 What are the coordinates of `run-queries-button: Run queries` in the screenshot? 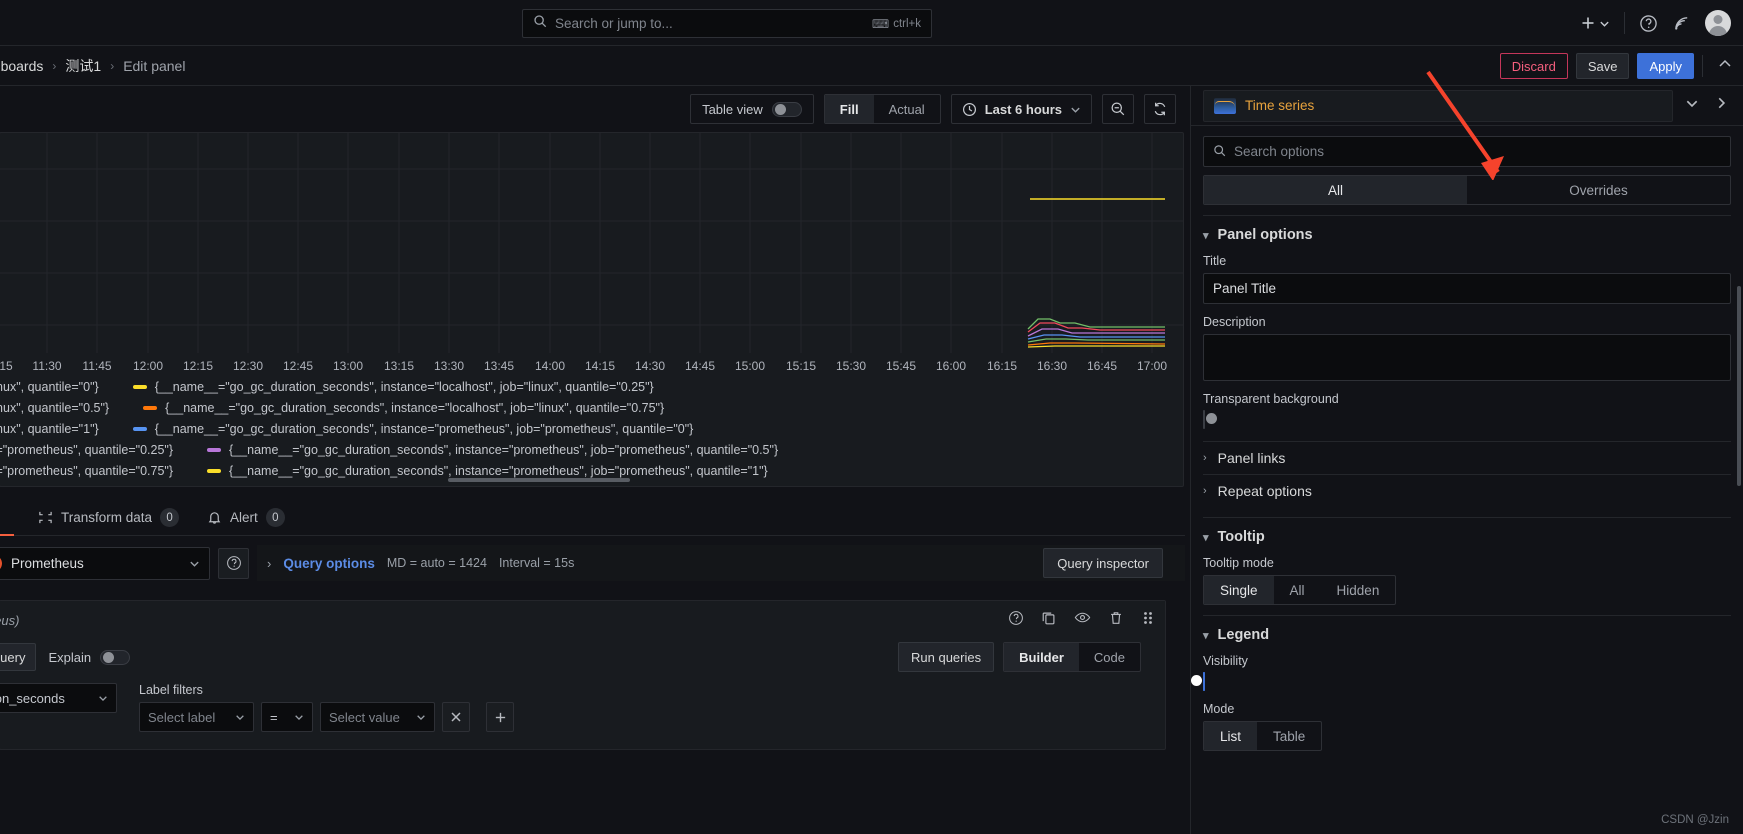 It's located at (946, 657).